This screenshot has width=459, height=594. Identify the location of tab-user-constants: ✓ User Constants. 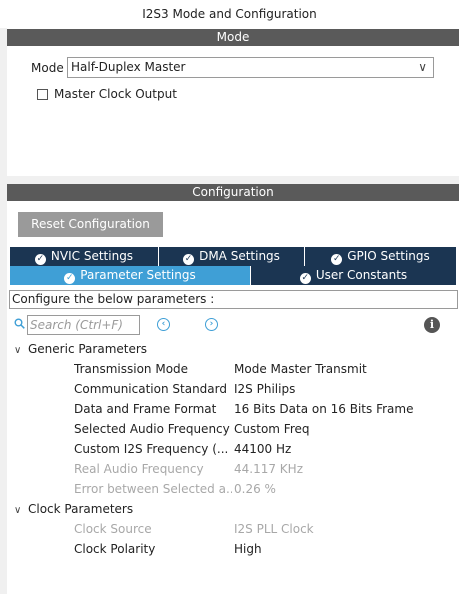
(353, 275).